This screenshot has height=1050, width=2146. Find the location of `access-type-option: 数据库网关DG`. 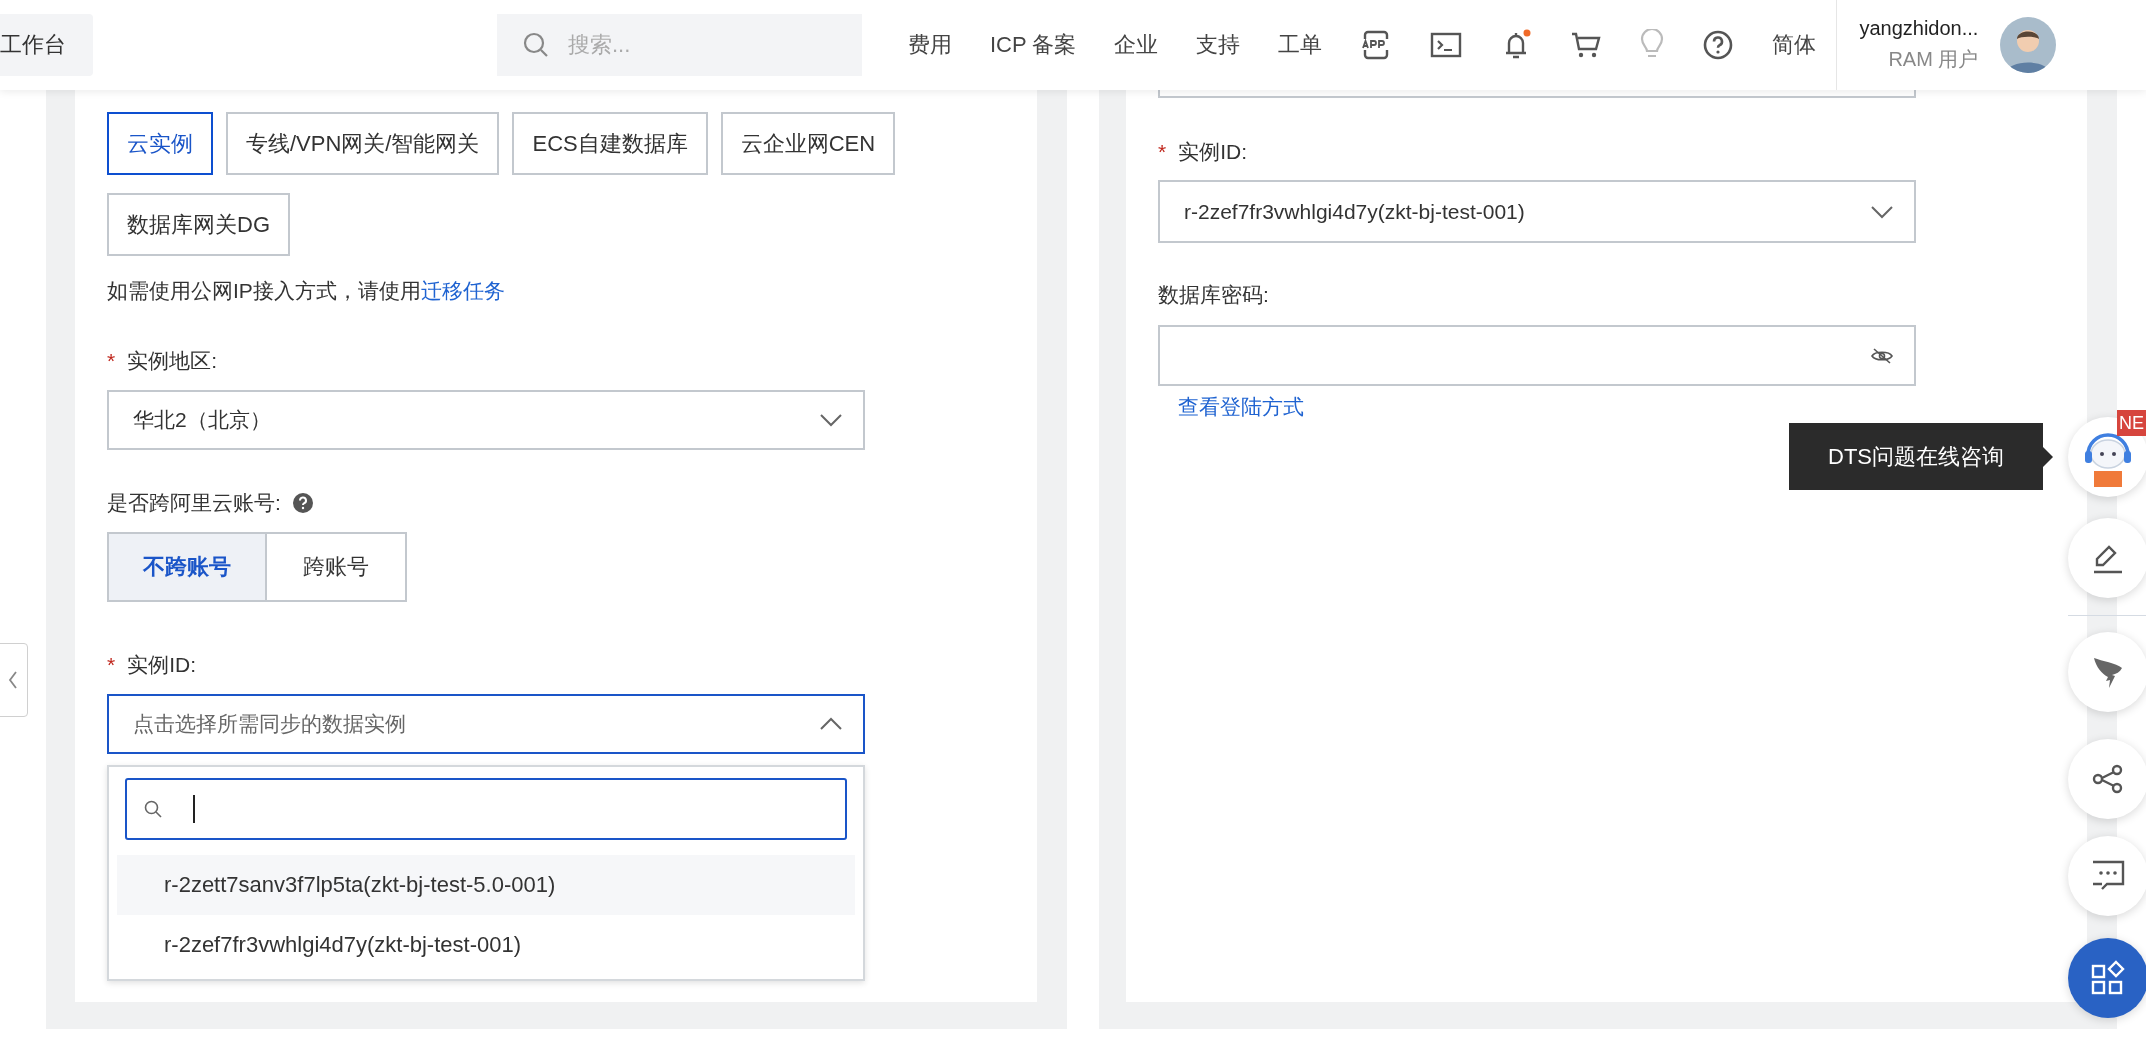

access-type-option: 数据库网关DG is located at coordinates (198, 224).